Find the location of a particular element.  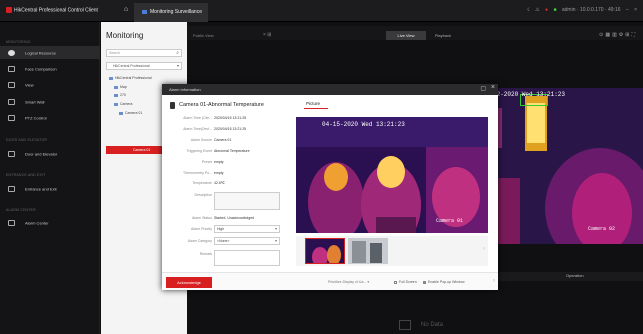

thumbnail-visible is located at coordinates (368, 251).